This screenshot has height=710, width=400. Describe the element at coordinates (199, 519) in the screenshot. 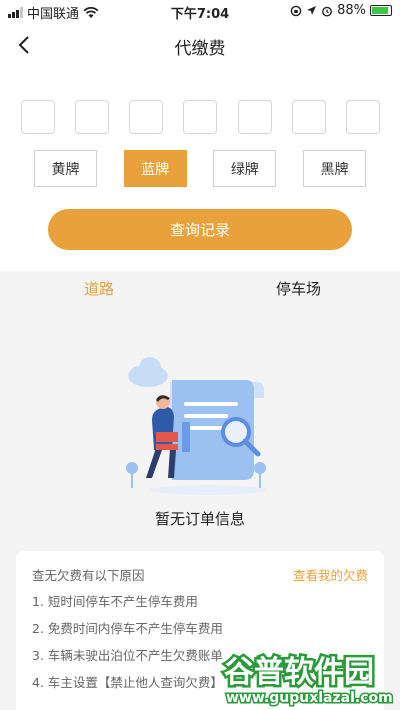

I see `empty-state-message: 暂无订单信息` at that location.